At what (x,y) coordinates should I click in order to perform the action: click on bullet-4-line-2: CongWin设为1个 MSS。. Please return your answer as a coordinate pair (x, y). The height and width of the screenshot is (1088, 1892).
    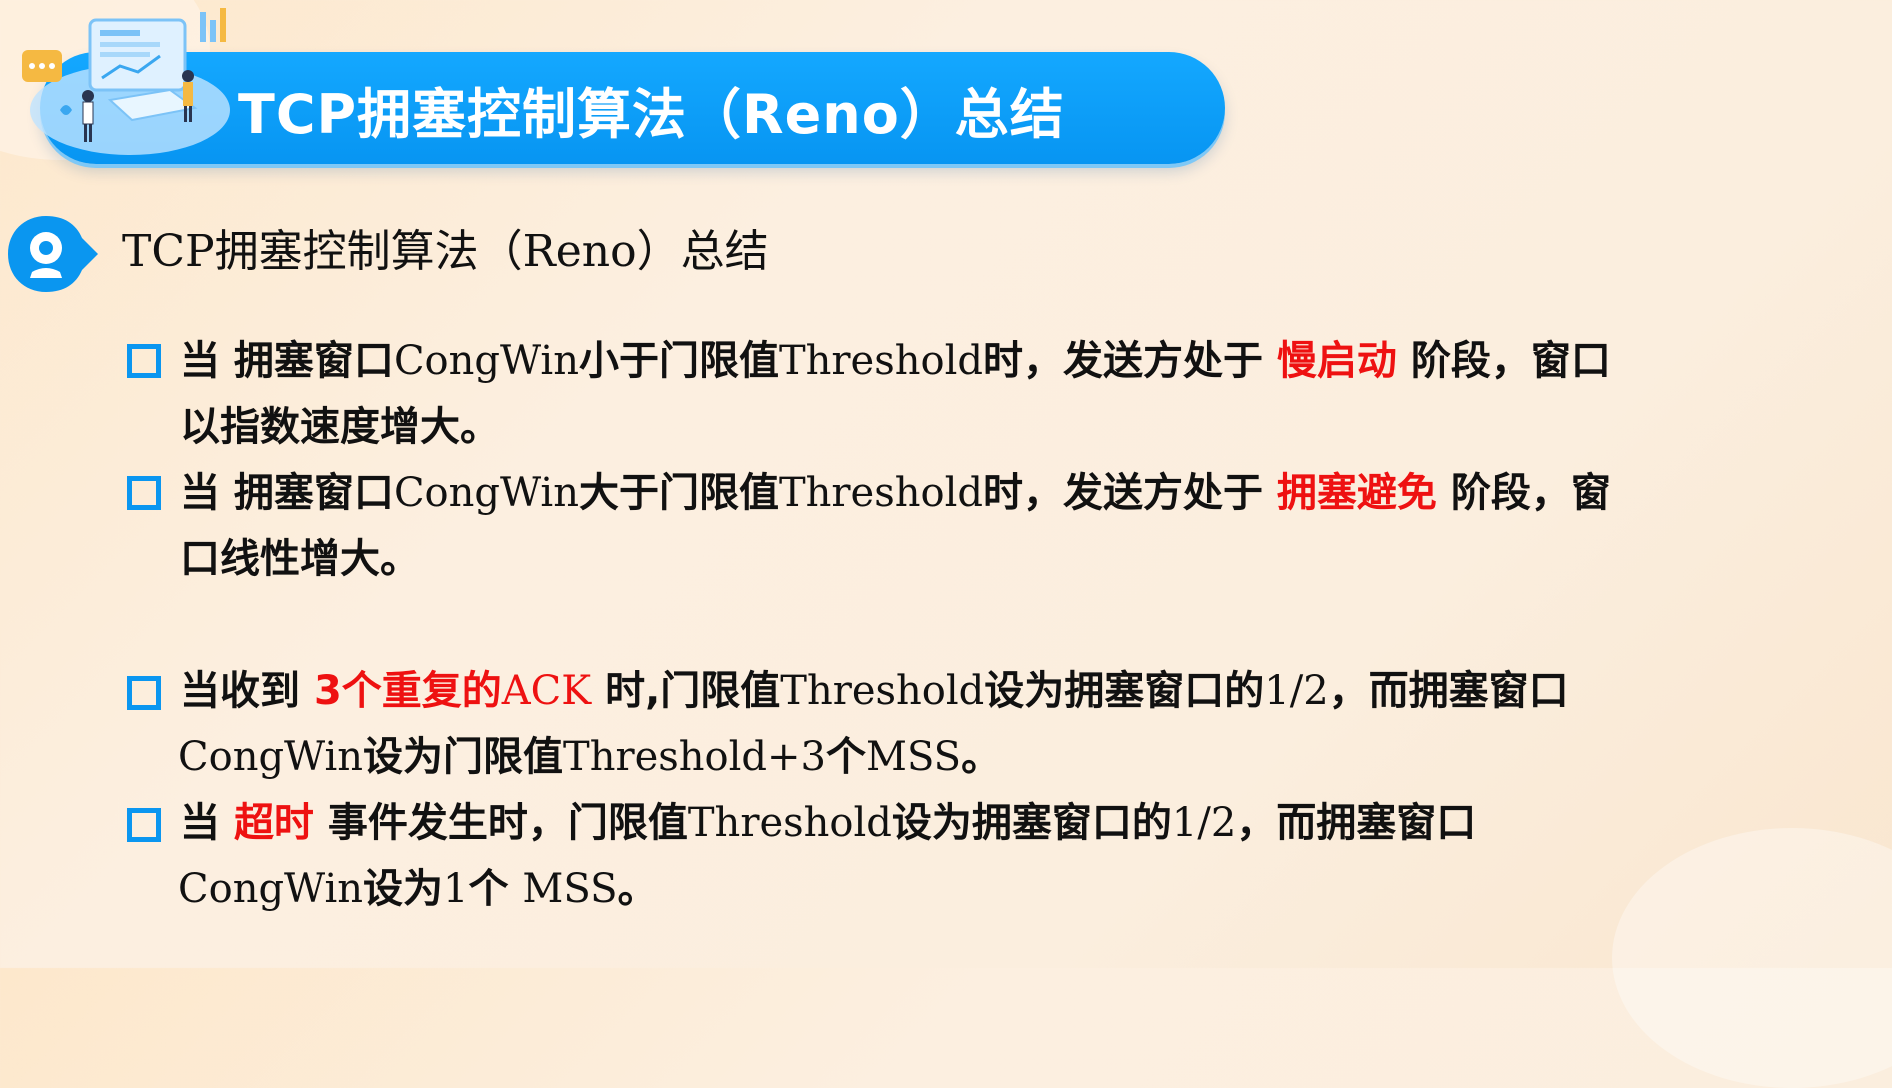
    Looking at the image, I should click on (417, 889).